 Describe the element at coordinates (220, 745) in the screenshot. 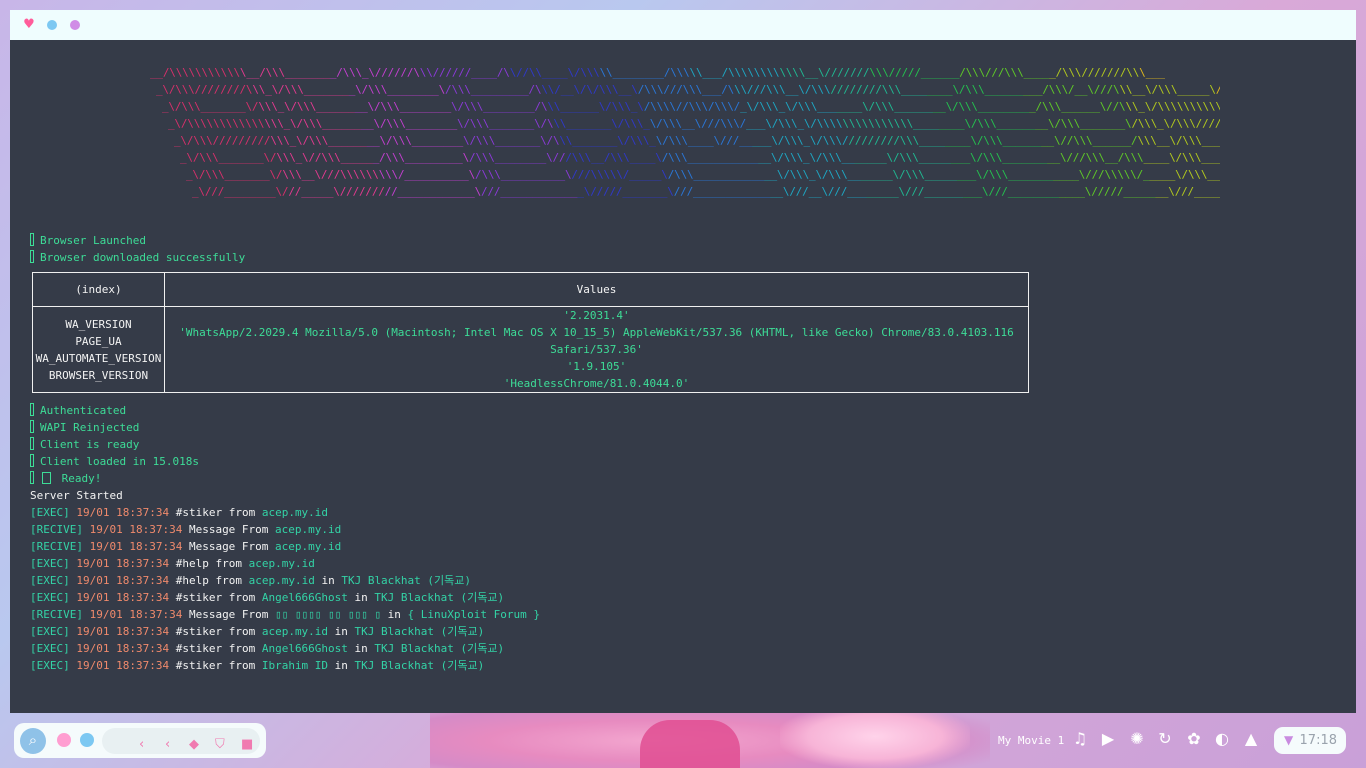

I see `shield-icon: ⛉` at that location.